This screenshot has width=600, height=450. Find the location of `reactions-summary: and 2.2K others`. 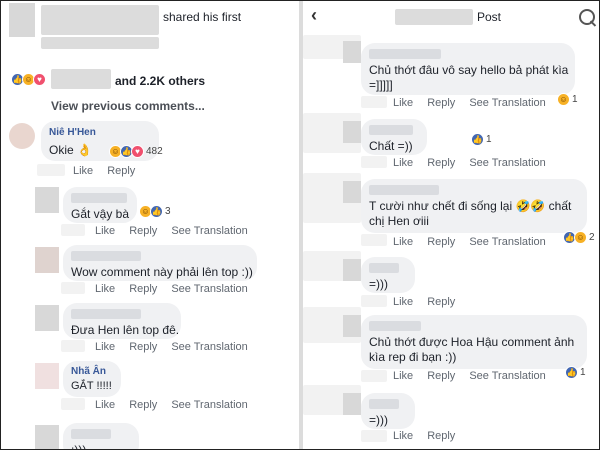

reactions-summary: and 2.2K others is located at coordinates (160, 81).